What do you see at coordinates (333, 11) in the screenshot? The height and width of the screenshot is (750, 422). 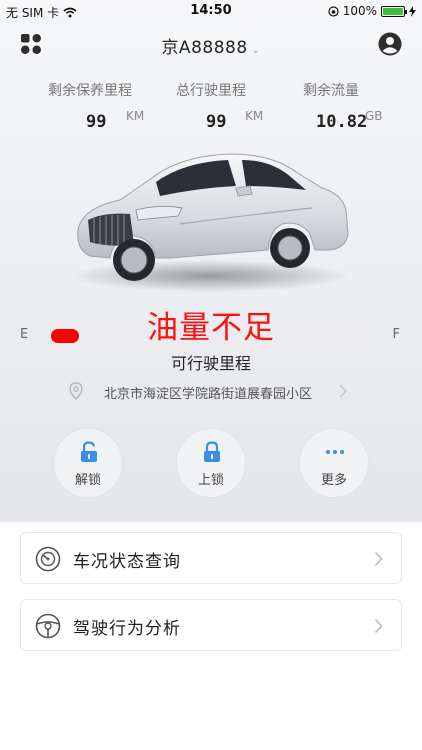 I see `orientation-lock-icon` at bounding box center [333, 11].